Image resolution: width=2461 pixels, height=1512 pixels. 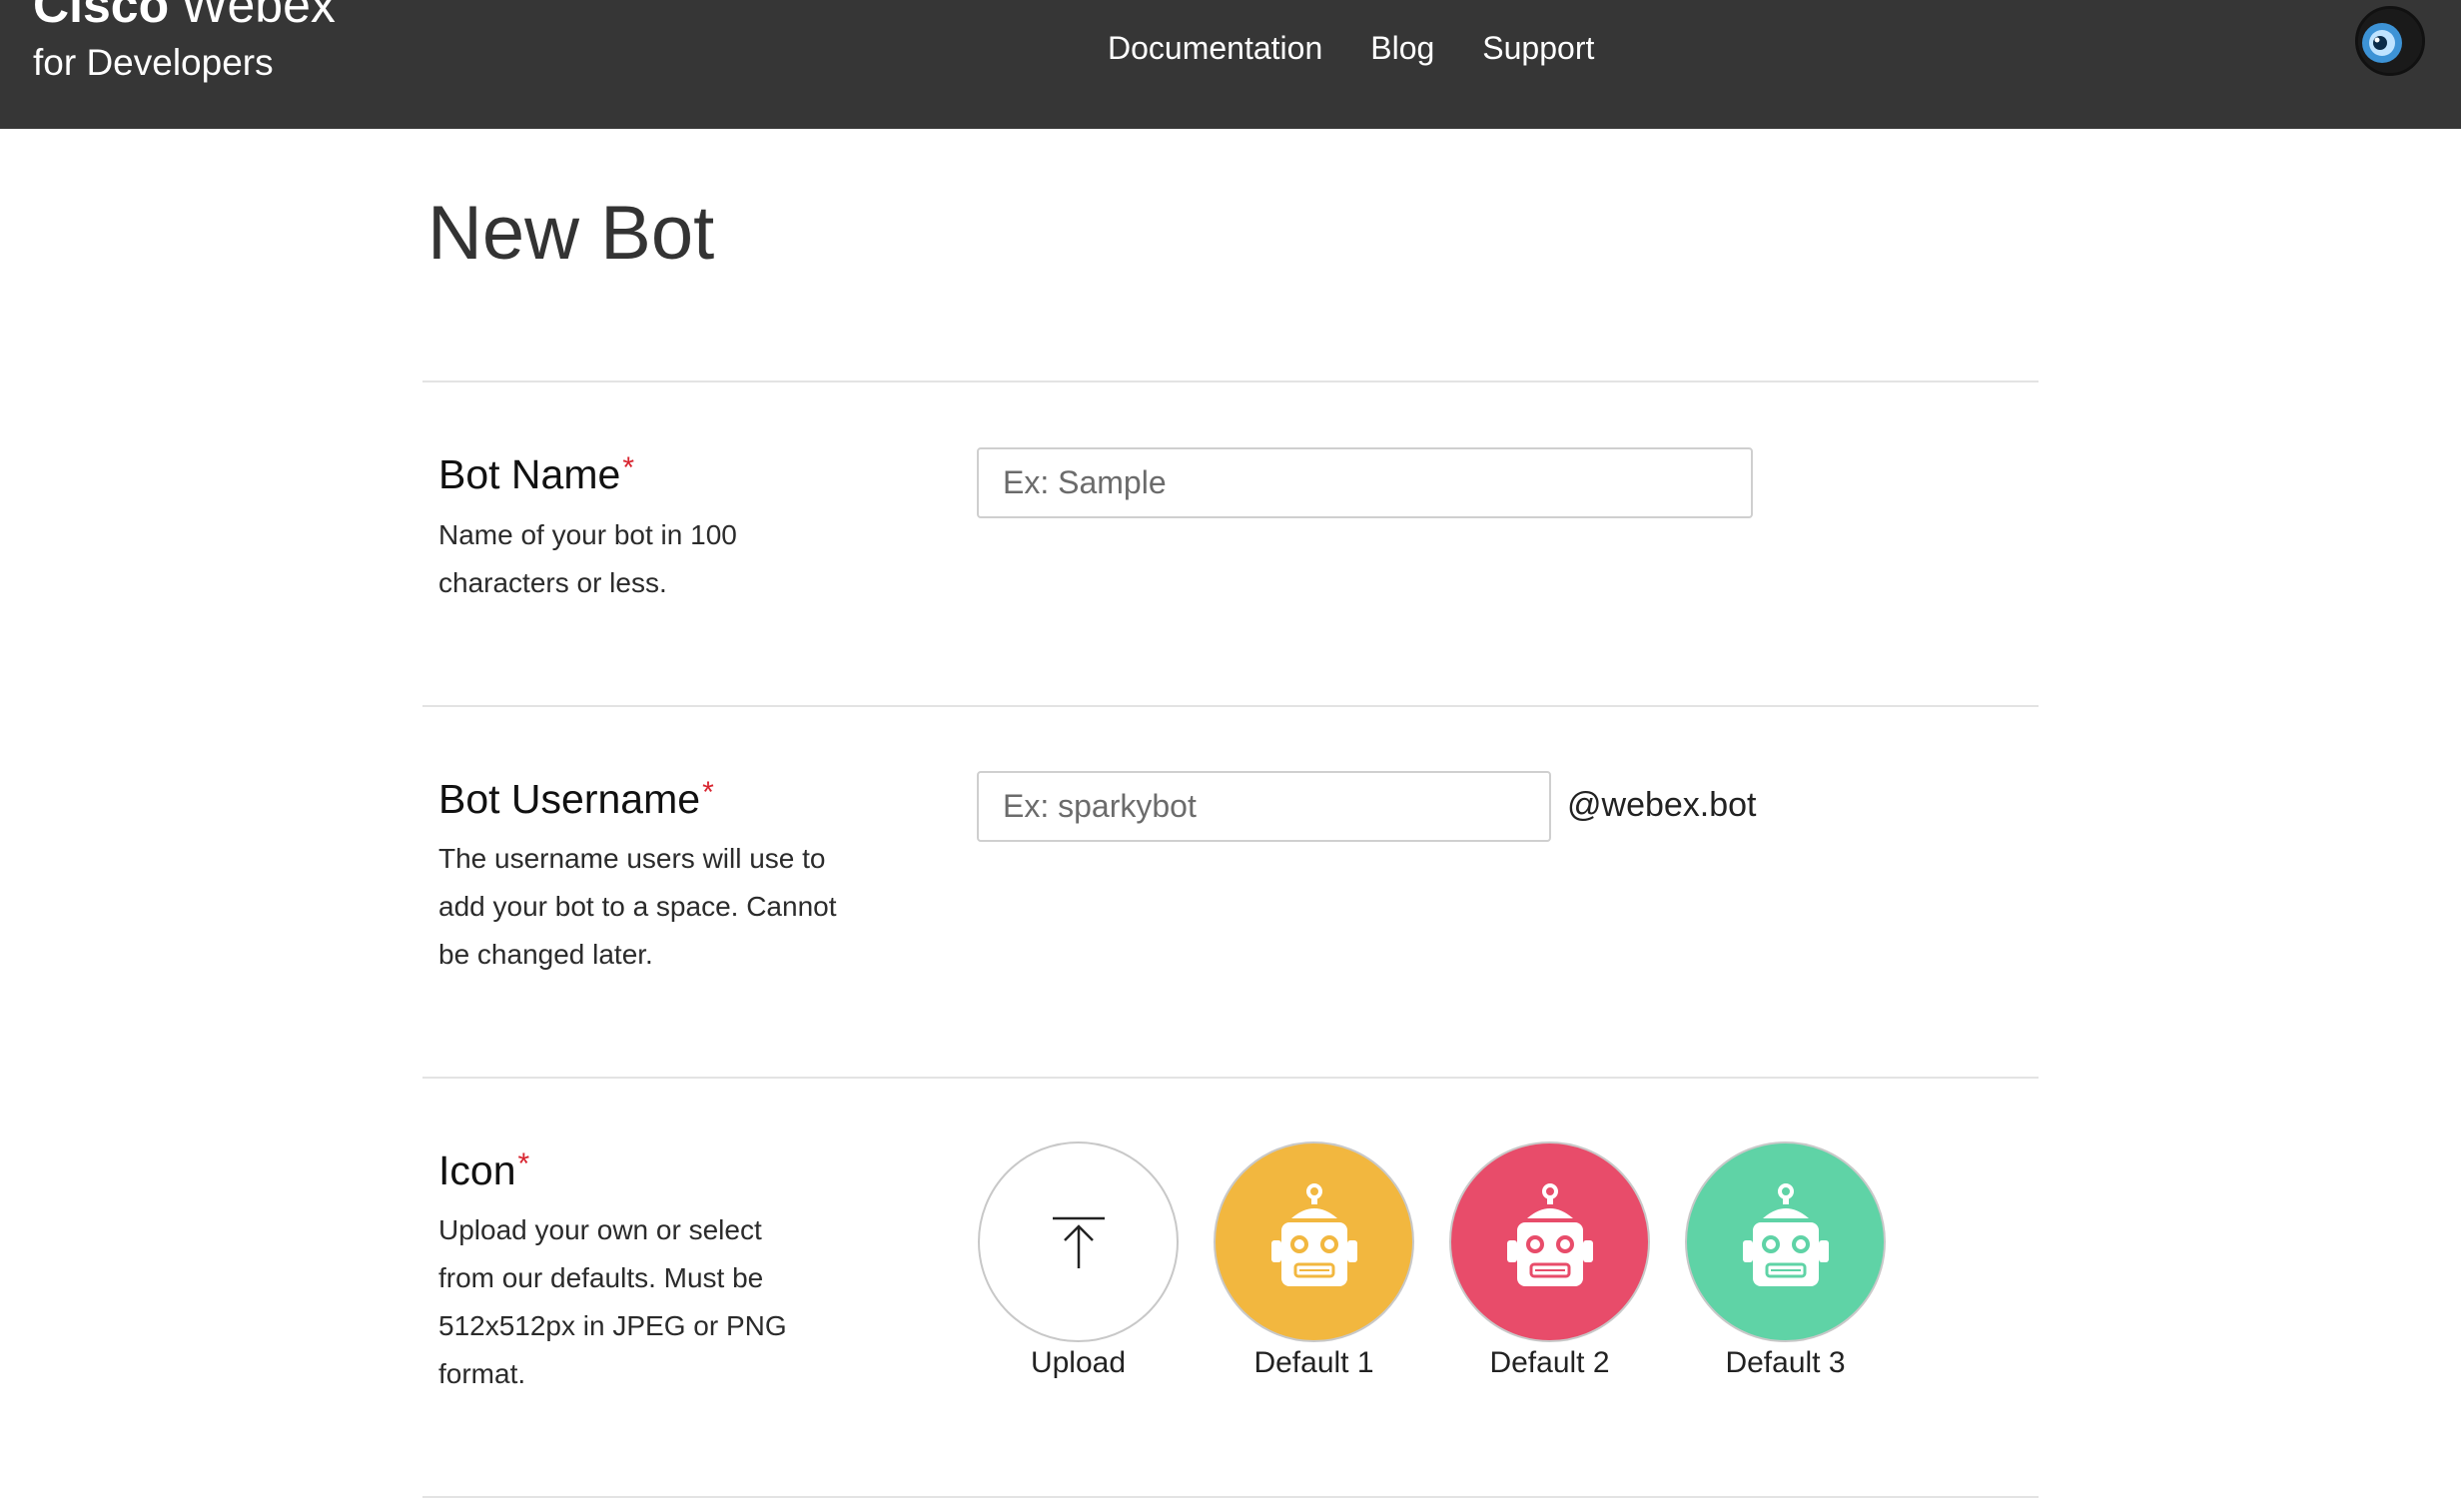 I want to click on brand-subtitle: for Developers, so click(x=153, y=62).